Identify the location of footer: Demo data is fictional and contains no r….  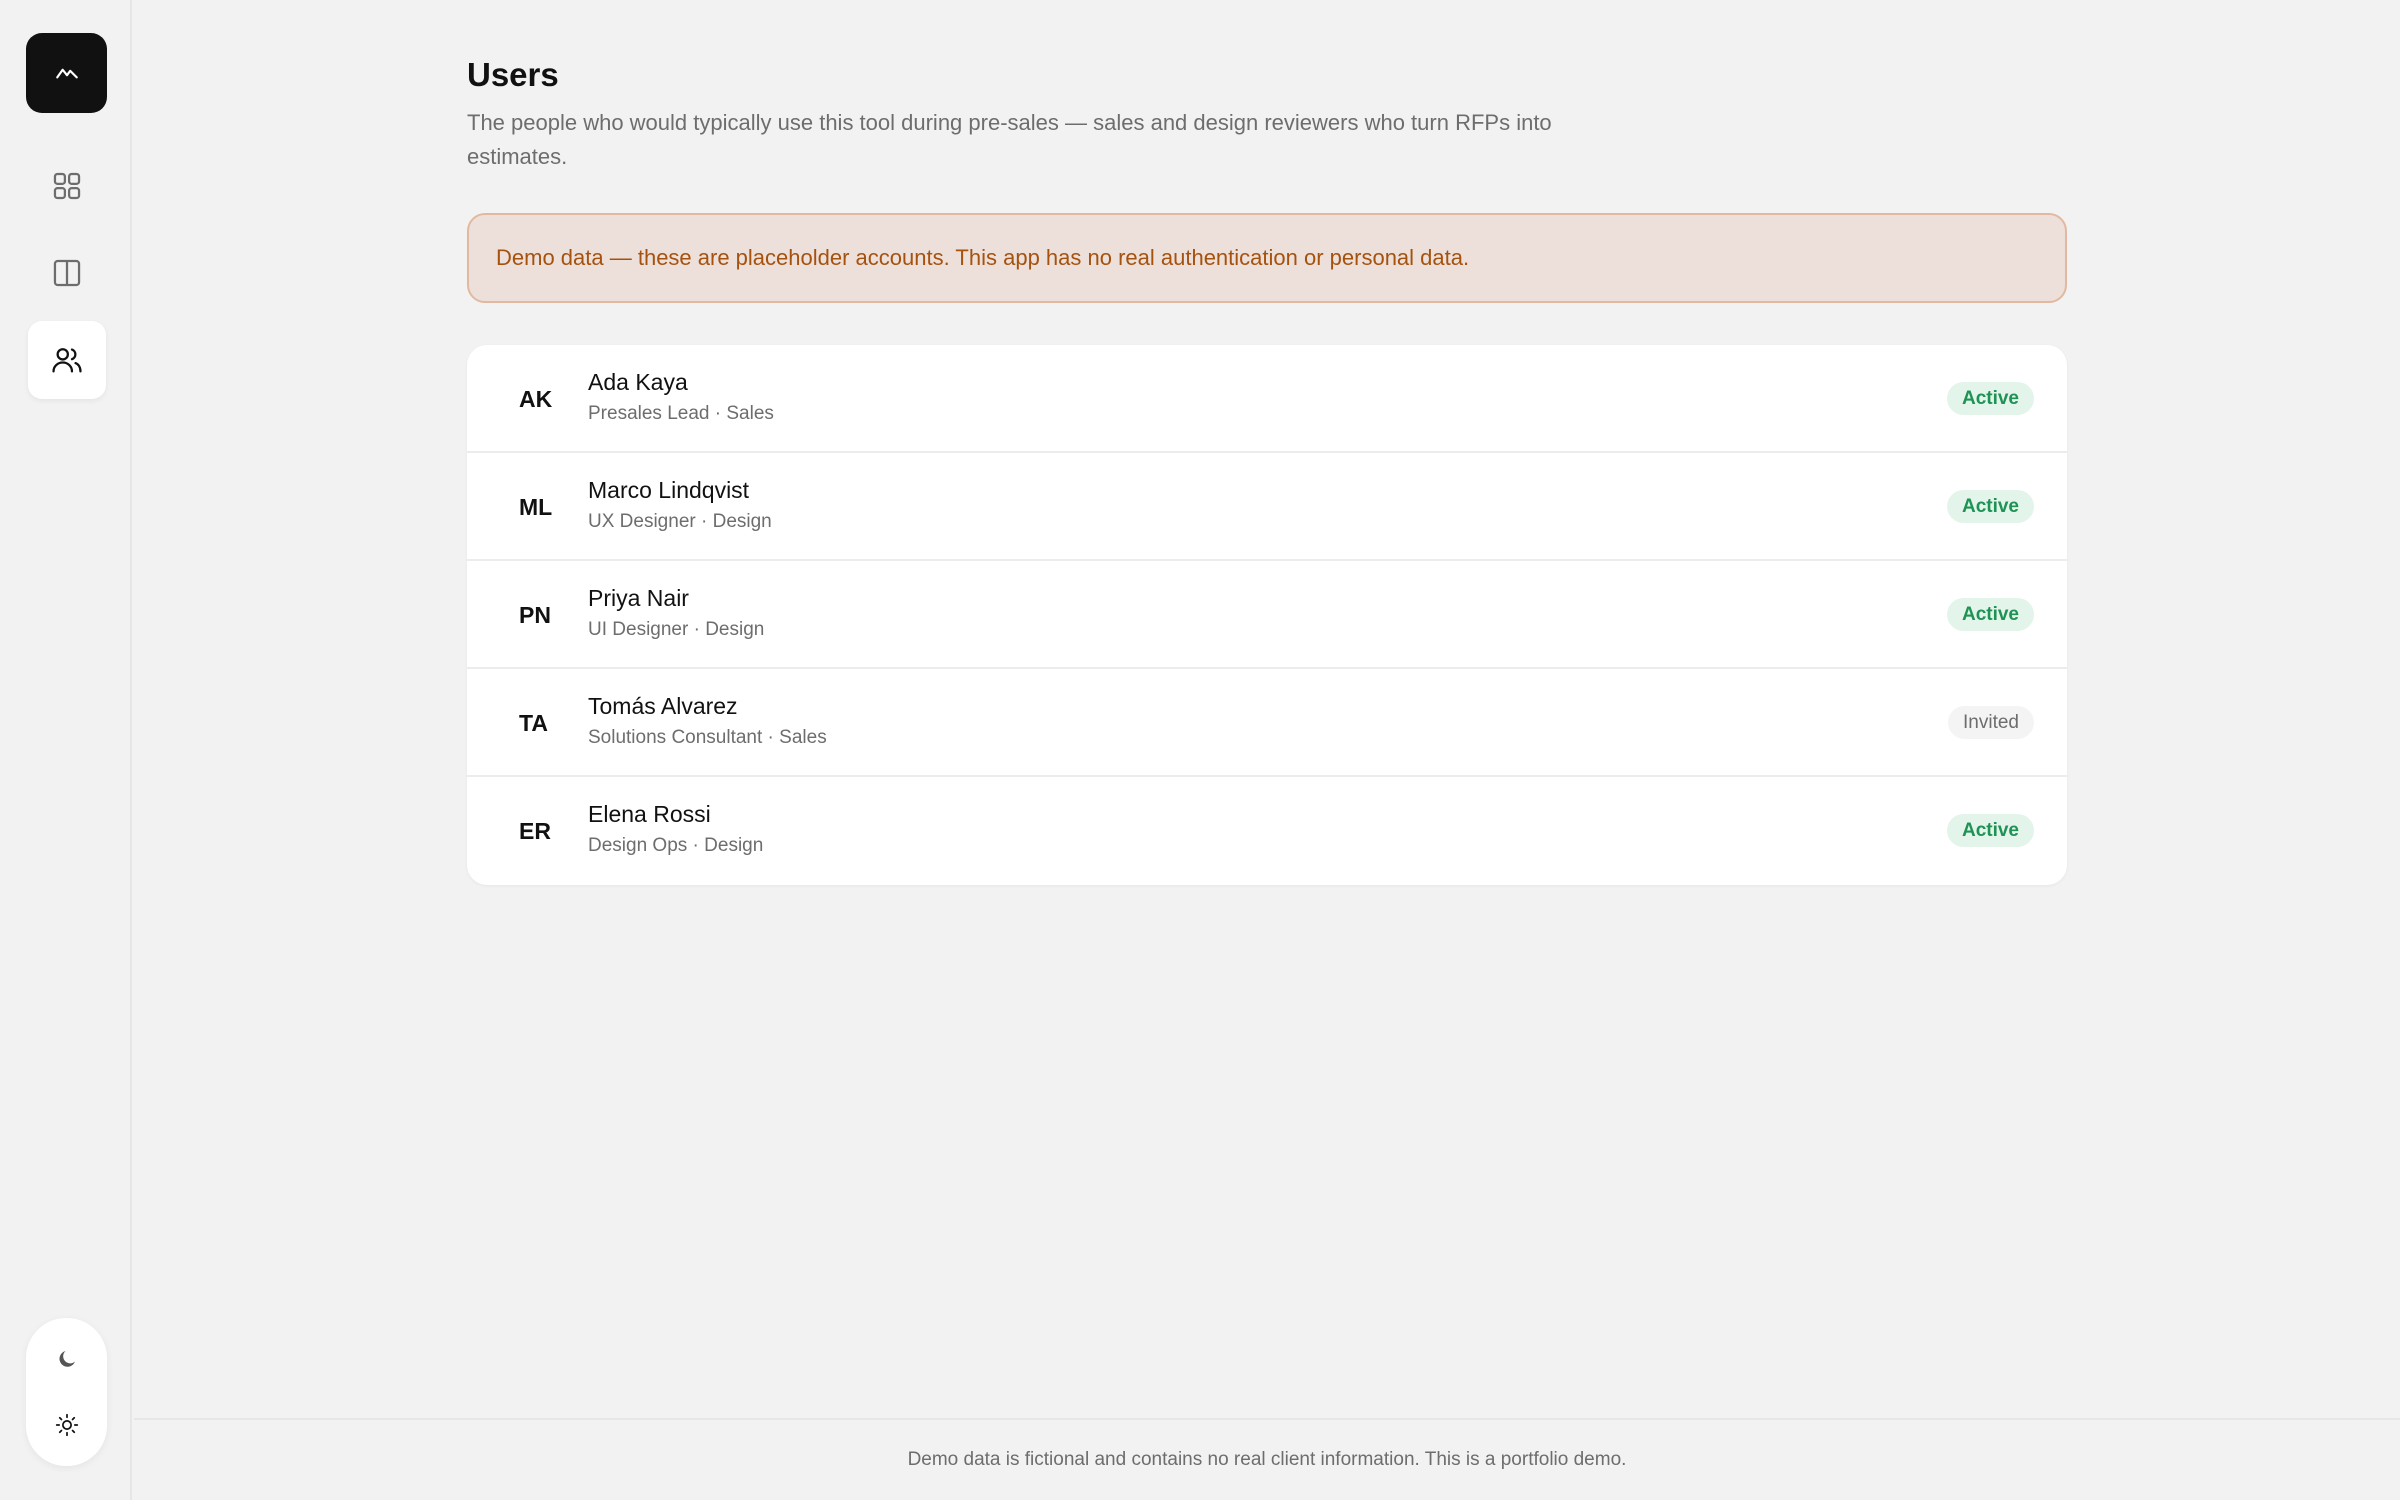
(1267, 1459).